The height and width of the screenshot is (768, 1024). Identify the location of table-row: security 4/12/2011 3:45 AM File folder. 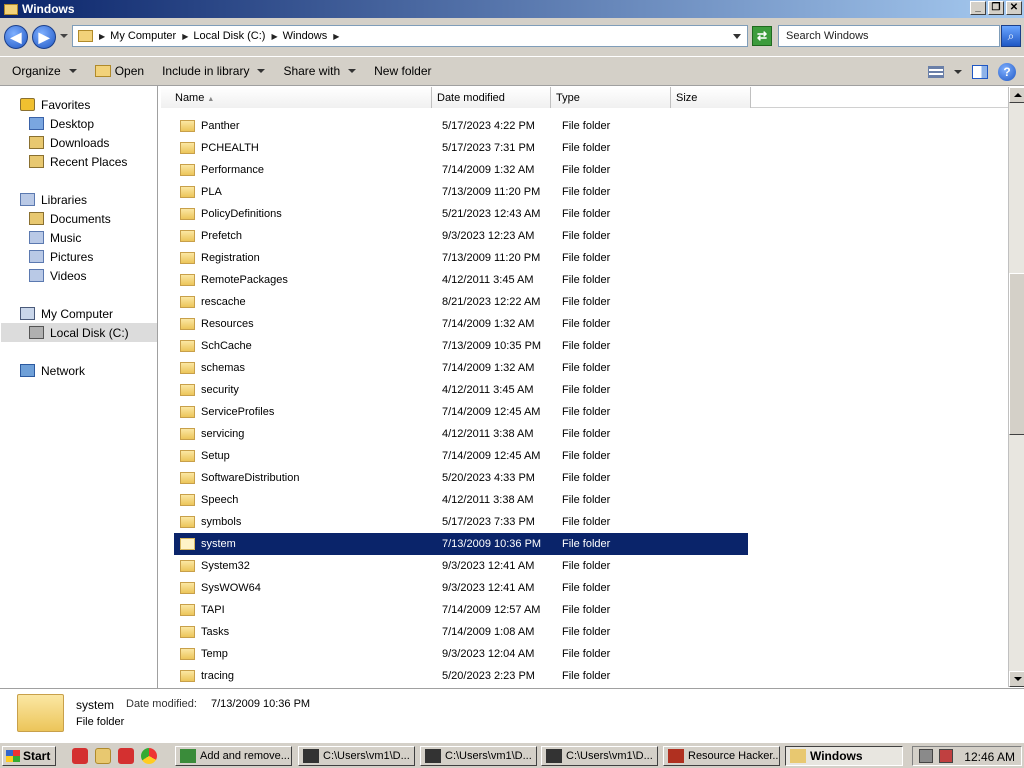
(461, 390).